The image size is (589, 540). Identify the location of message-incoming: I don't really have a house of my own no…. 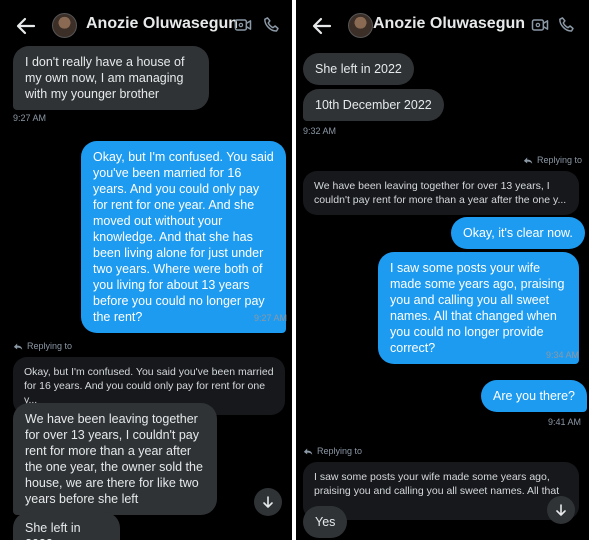
(111, 78).